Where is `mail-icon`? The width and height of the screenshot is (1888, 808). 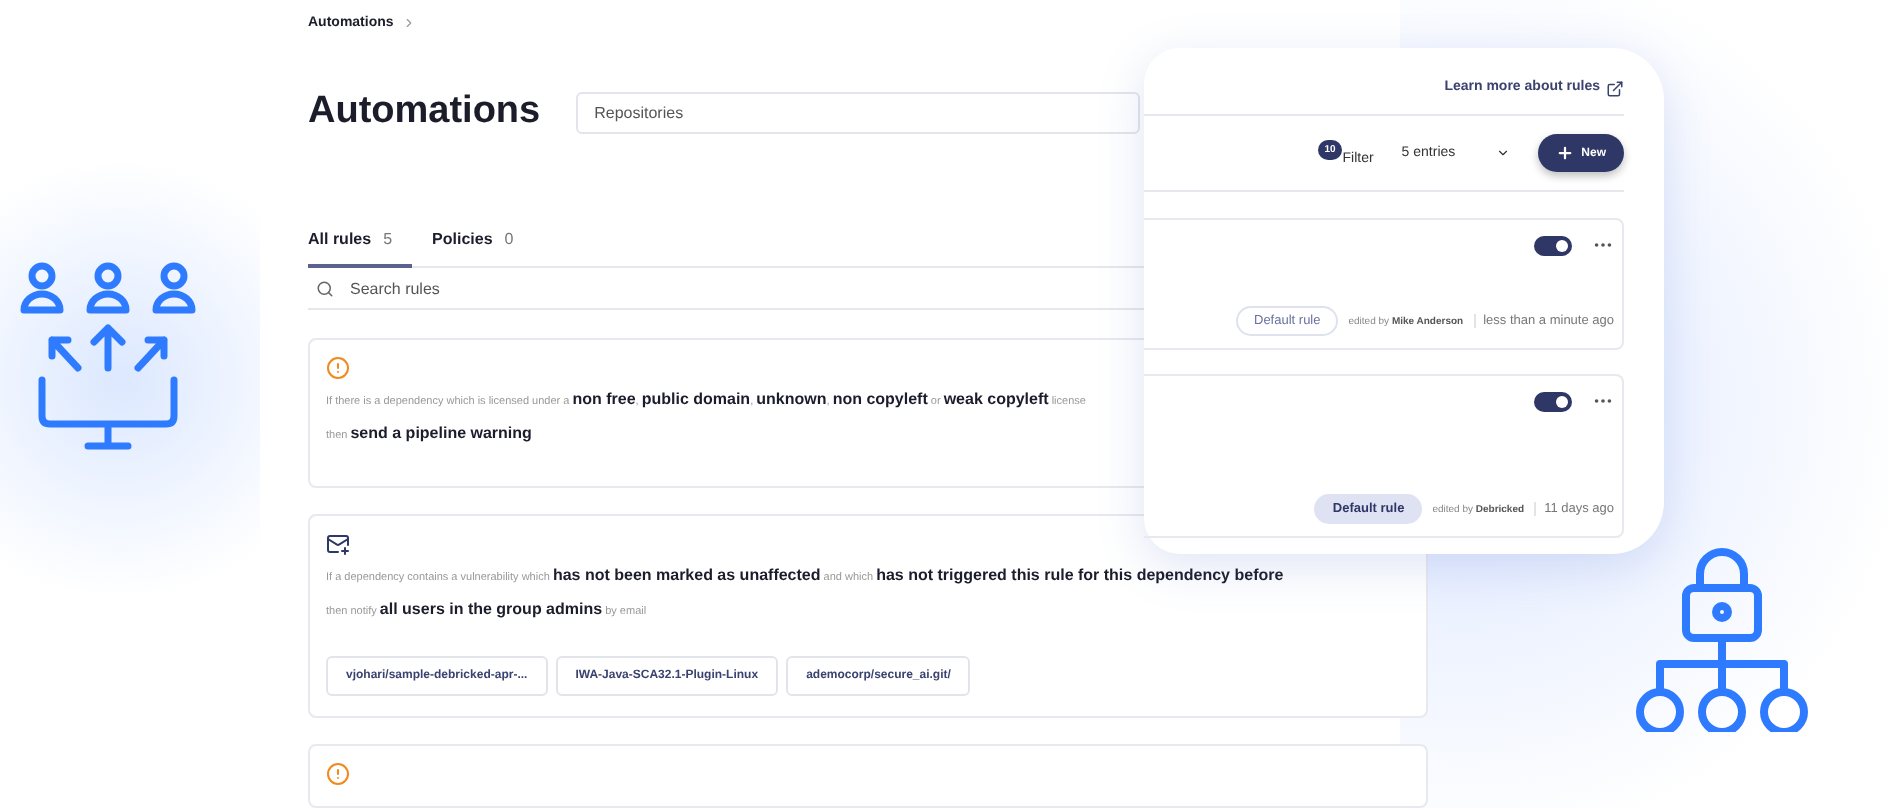 mail-icon is located at coordinates (338, 544).